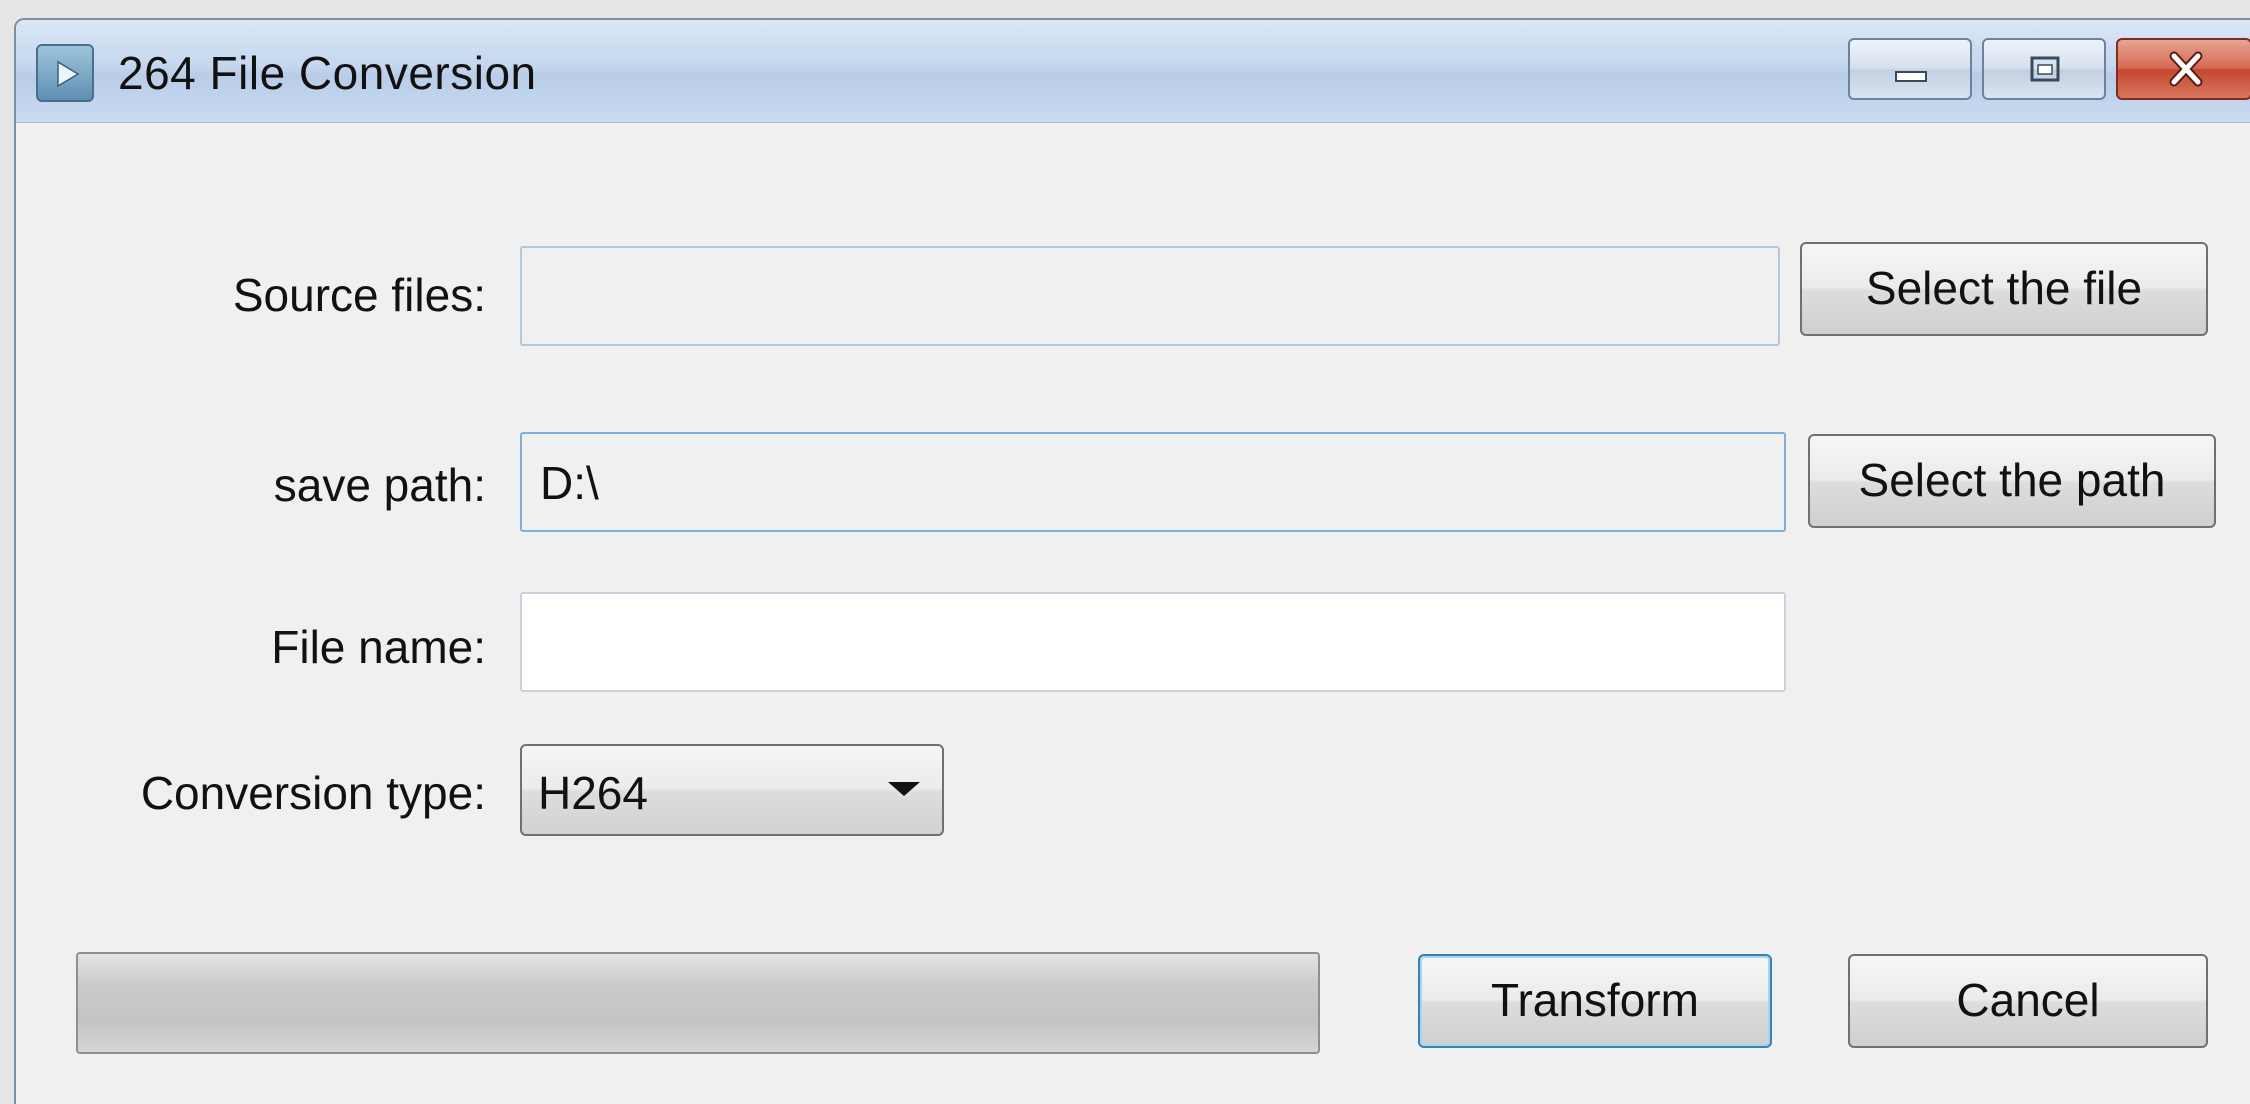 The width and height of the screenshot is (2250, 1104). I want to click on progress-bar, so click(698, 1003).